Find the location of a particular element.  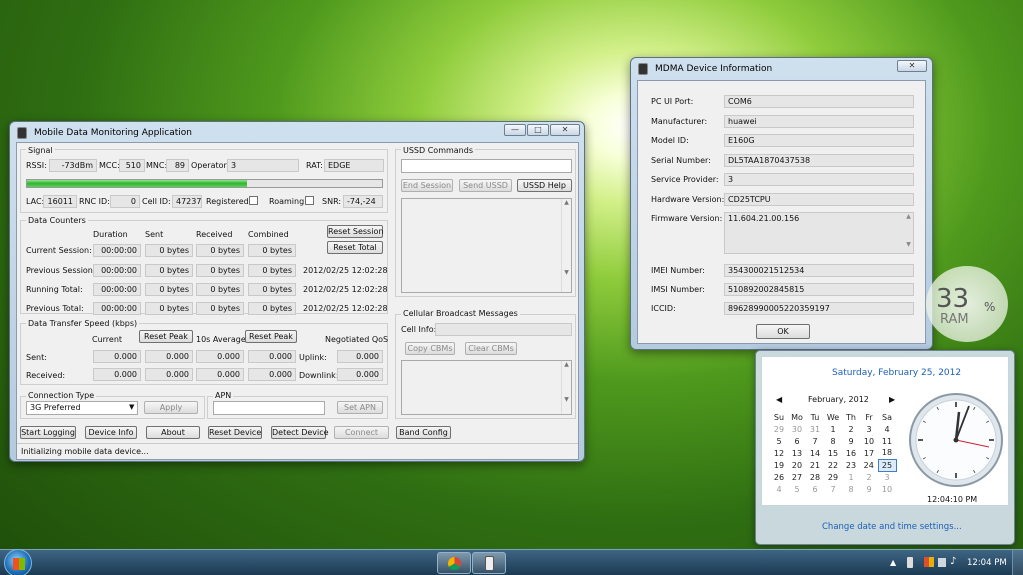

show-desktop-button is located at coordinates (1017, 562).